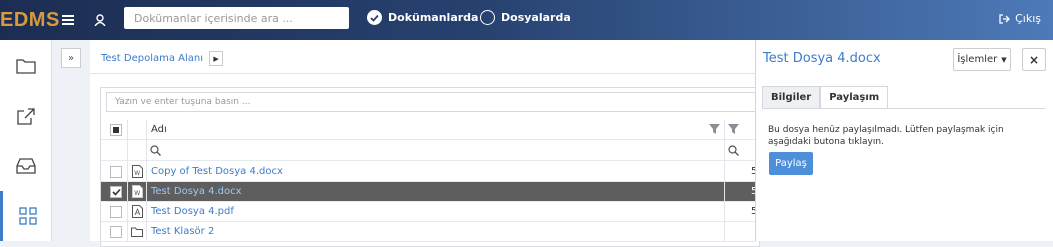 Image resolution: width=1053 pixels, height=247 pixels. What do you see at coordinates (68, 20) in the screenshot?
I see `hamburger-menu-icon` at bounding box center [68, 20].